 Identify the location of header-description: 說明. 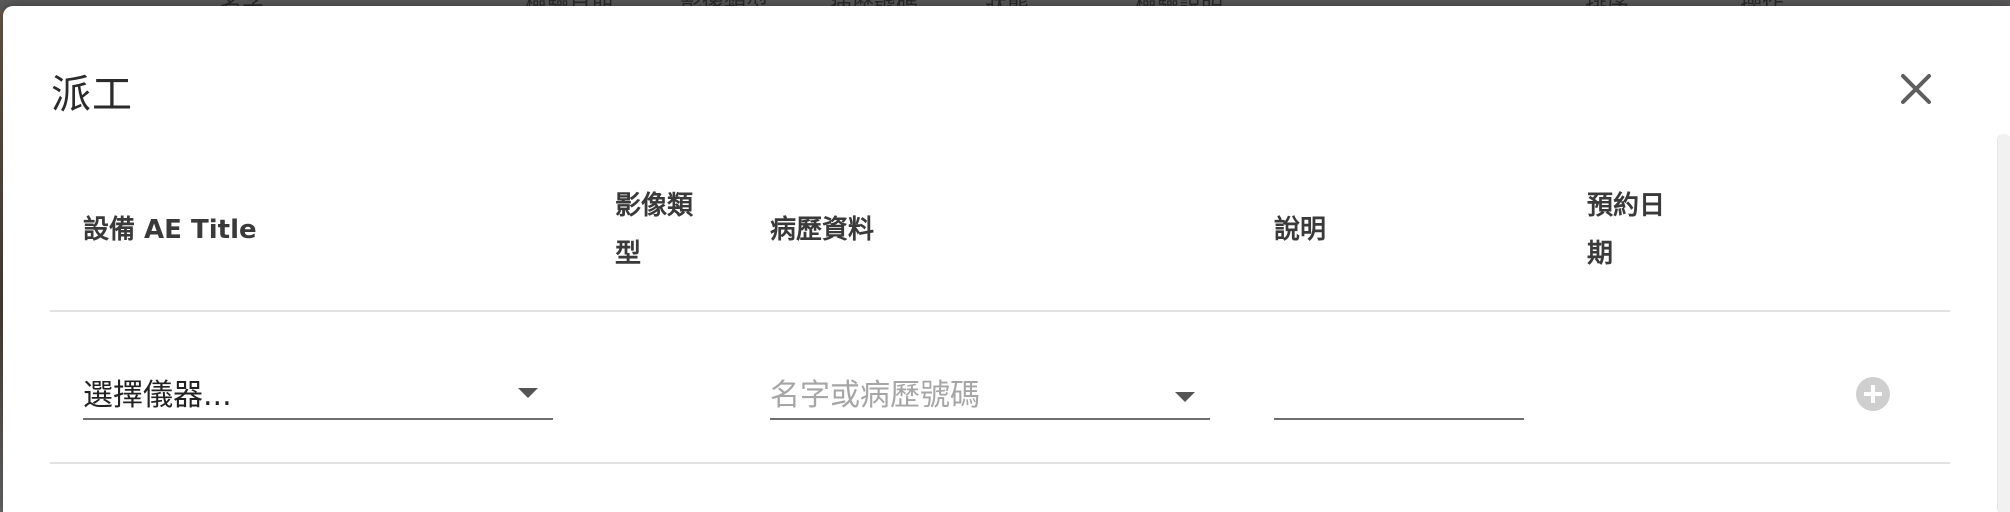
(1300, 230).